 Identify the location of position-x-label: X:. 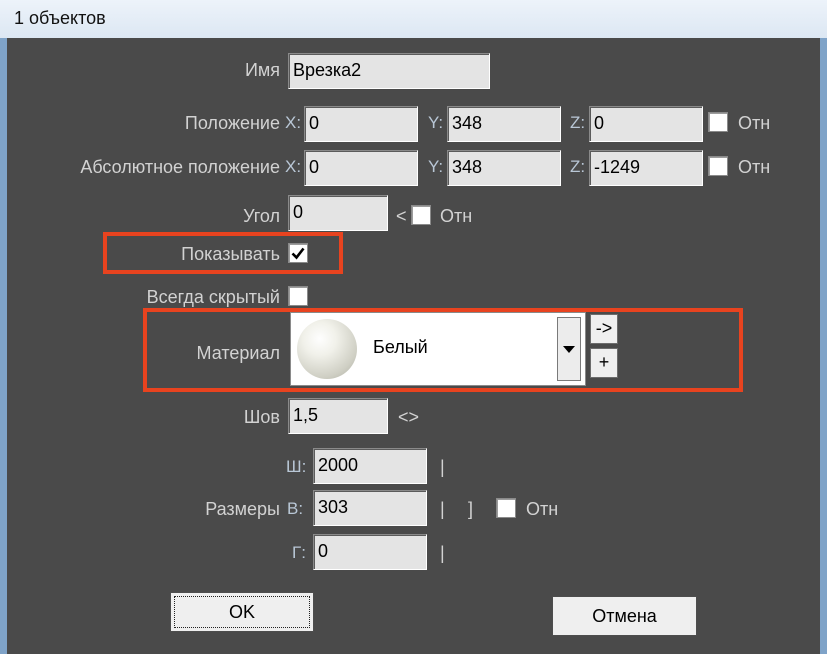
(293, 122).